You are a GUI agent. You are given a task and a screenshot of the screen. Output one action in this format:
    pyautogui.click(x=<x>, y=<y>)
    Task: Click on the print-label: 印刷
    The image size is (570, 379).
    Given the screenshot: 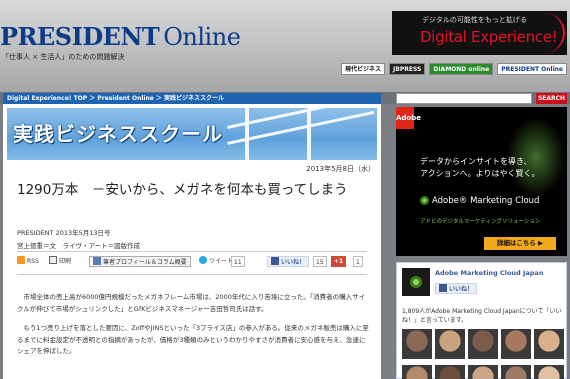 What is the action you would take?
    pyautogui.click(x=65, y=261)
    